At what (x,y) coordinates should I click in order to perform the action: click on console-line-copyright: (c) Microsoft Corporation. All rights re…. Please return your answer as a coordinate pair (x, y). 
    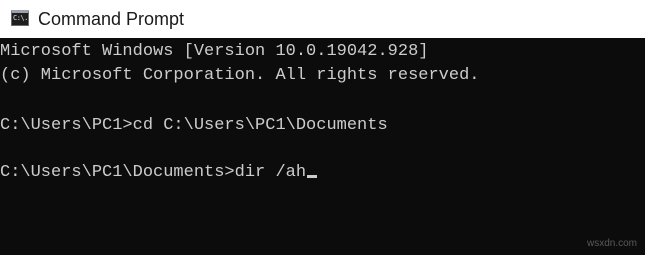
    Looking at the image, I should click on (240, 75).